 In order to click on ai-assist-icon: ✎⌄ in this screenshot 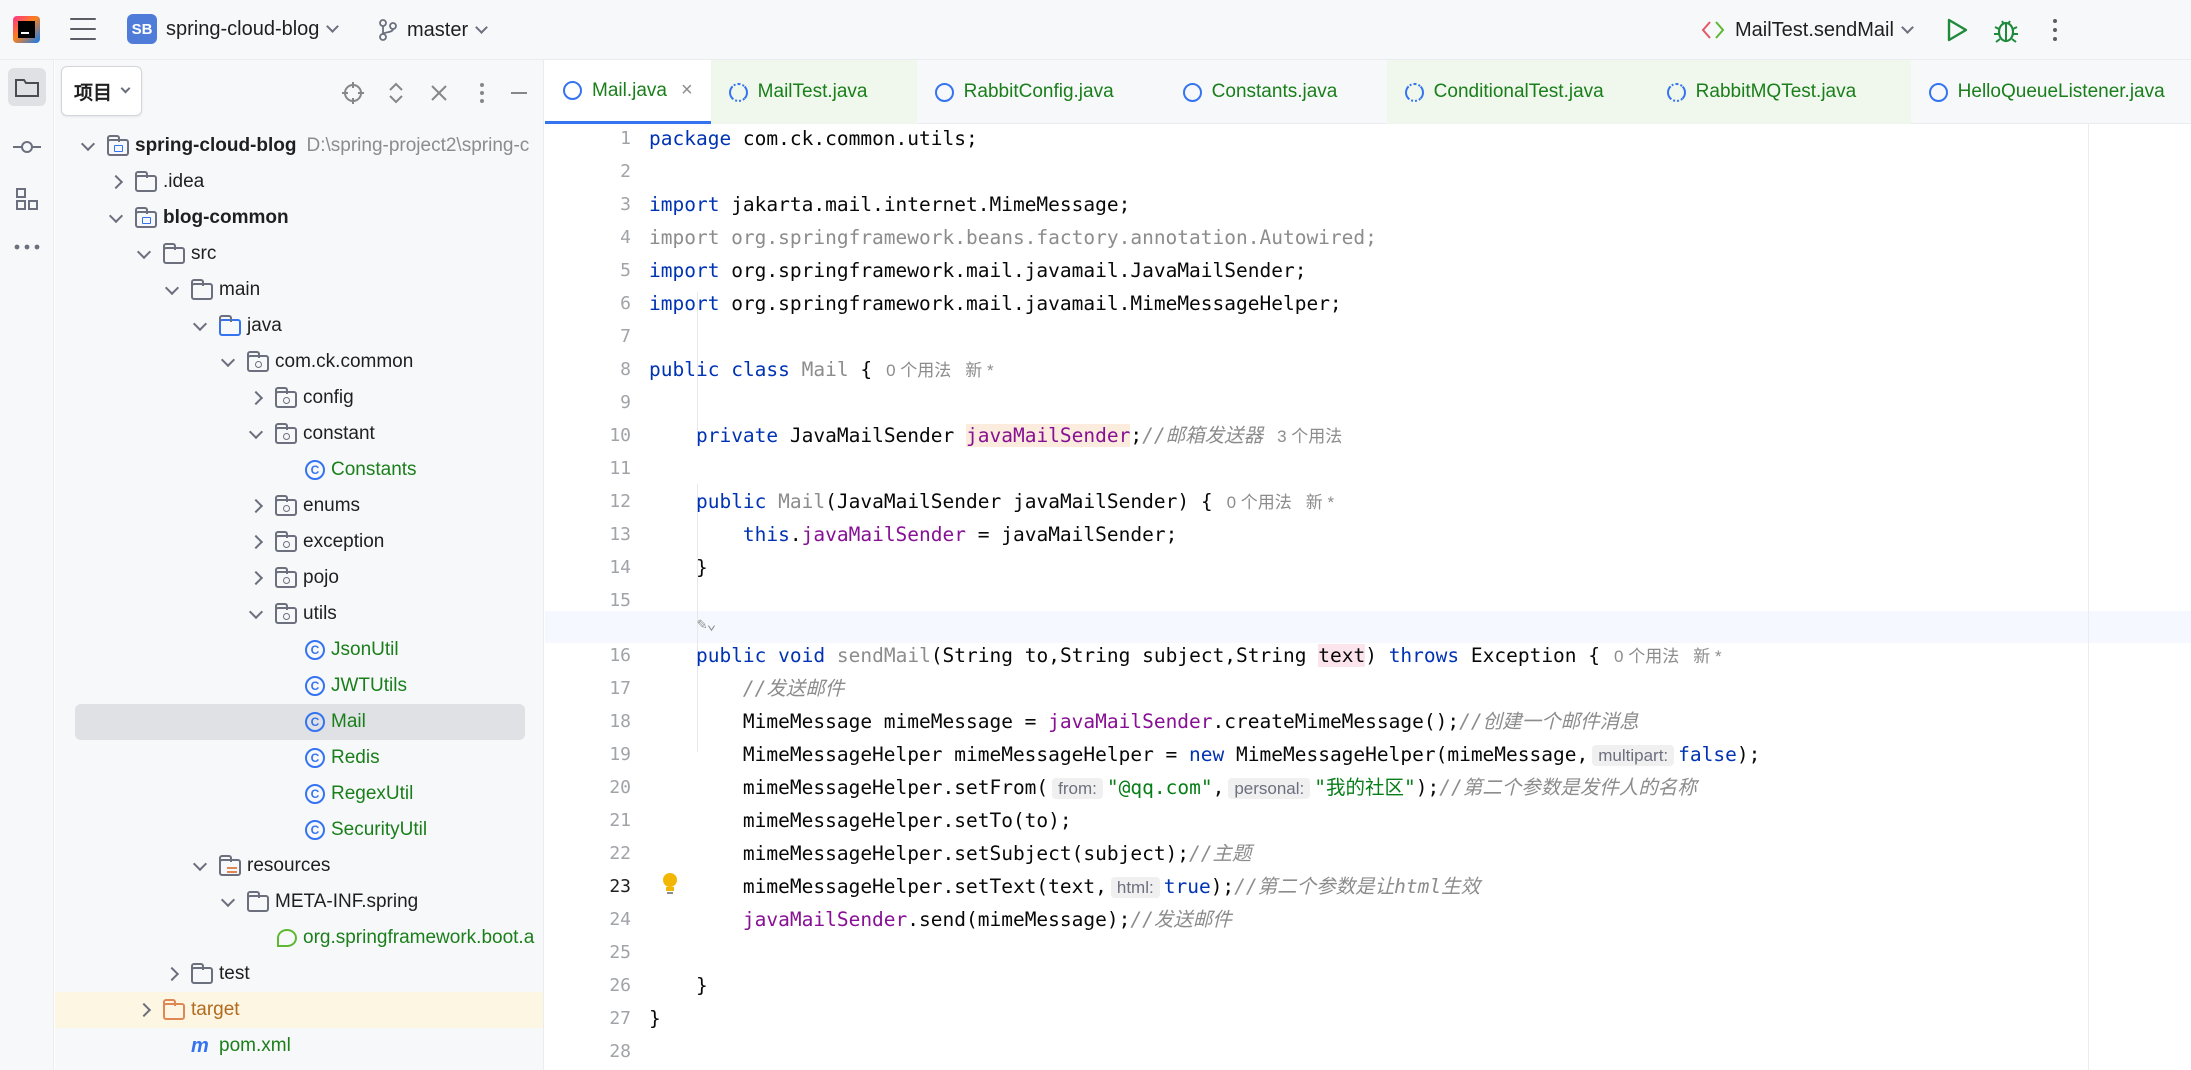, I will do `click(706, 624)`.